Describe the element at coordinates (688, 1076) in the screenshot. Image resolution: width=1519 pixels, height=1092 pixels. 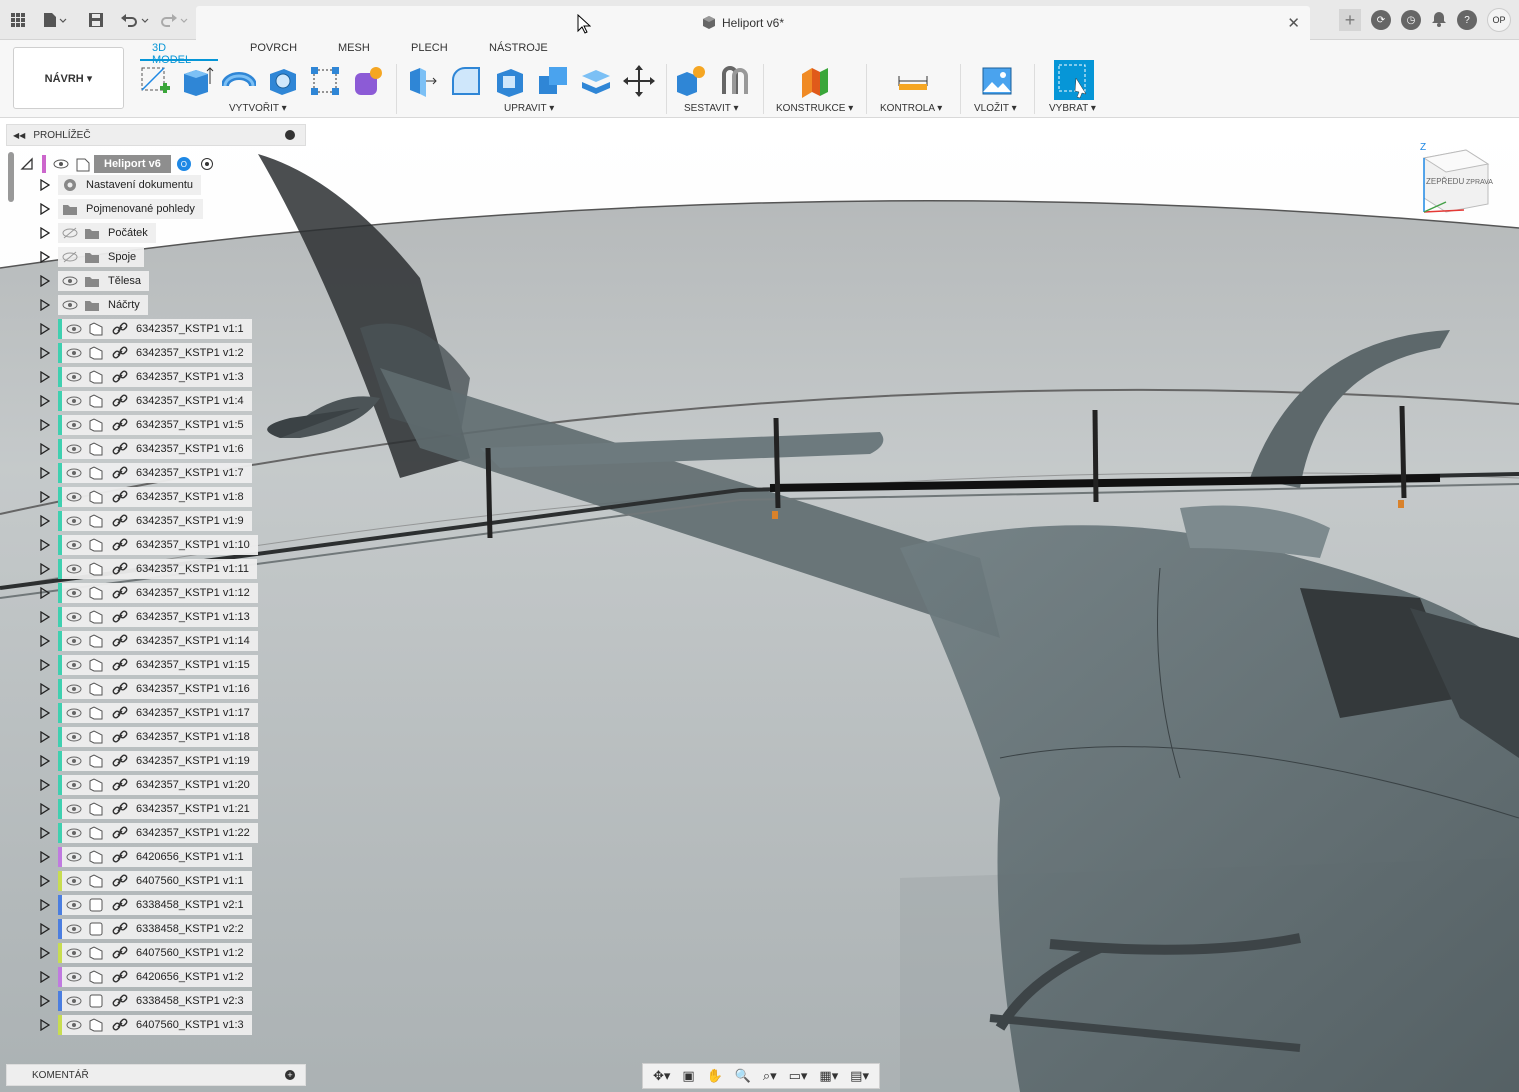
I see `look-at-icon: ▣` at that location.